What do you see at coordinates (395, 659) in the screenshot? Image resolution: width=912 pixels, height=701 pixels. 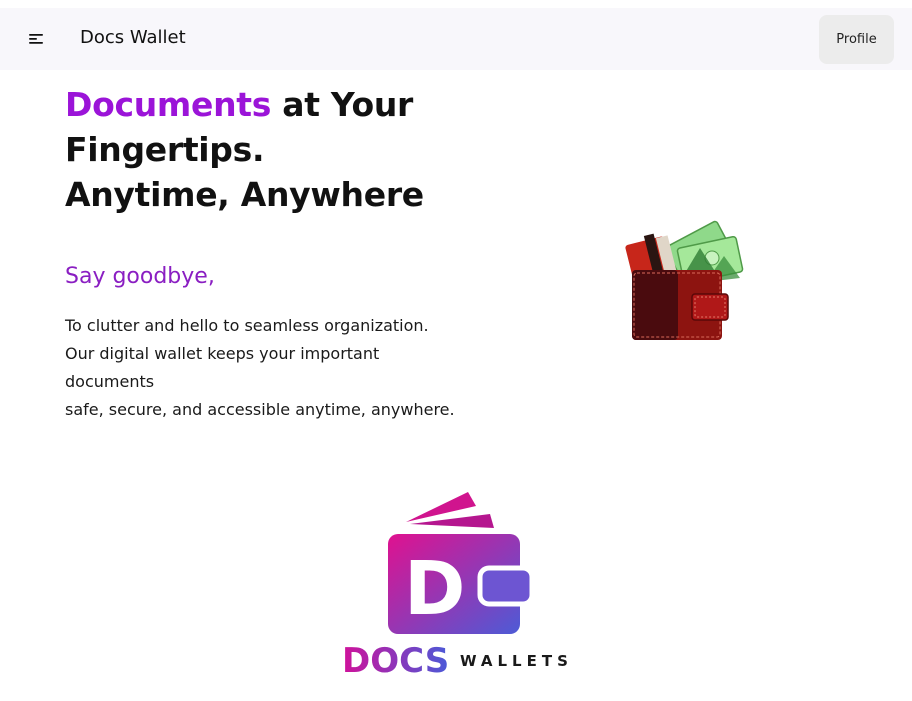 I see `logo-word-docs: DOCS` at bounding box center [395, 659].